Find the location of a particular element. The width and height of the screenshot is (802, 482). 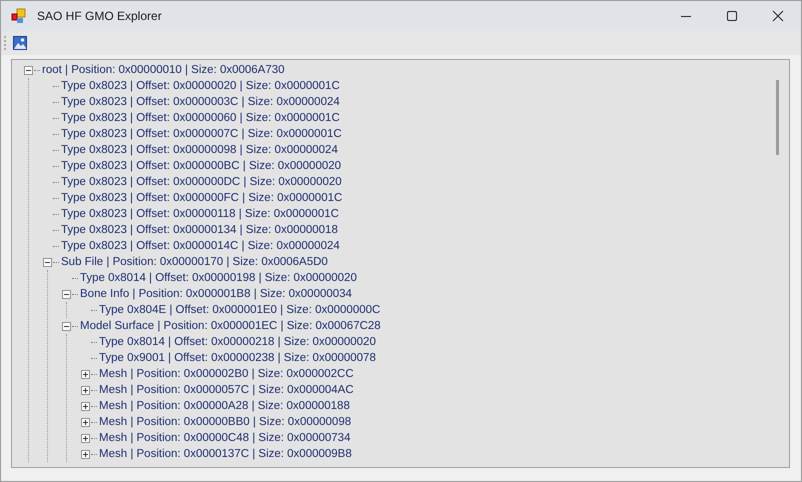

tree-node: Type 0x8023 | Offset: 0x000000BC | Size: 0x00000020 is located at coordinates (201, 166).